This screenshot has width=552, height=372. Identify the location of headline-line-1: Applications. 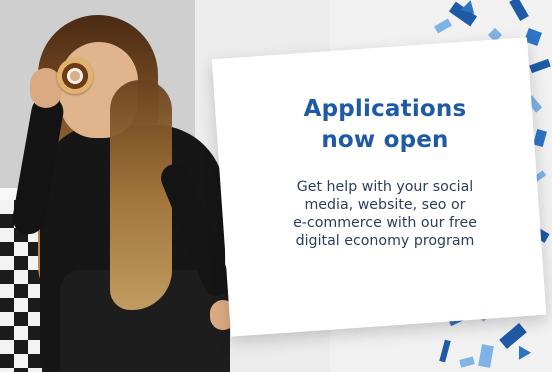
(385, 109).